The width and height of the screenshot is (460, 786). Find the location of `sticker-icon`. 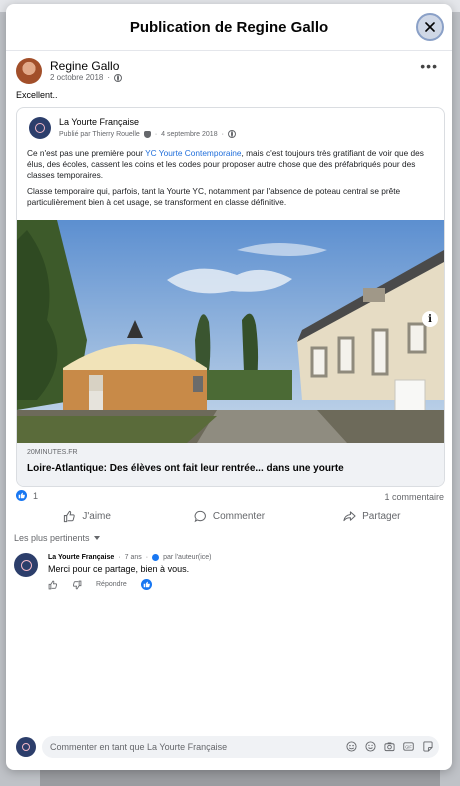

sticker-icon is located at coordinates (427, 746).